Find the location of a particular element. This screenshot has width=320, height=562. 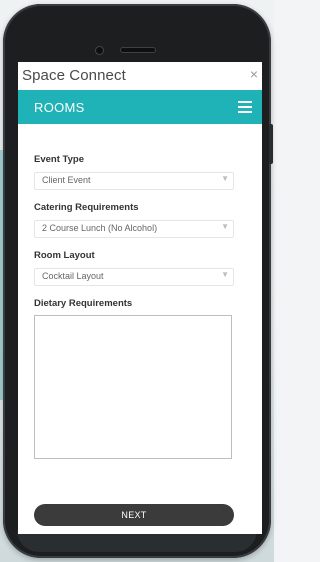

room-layout-label: Room Layout is located at coordinates (64, 255).